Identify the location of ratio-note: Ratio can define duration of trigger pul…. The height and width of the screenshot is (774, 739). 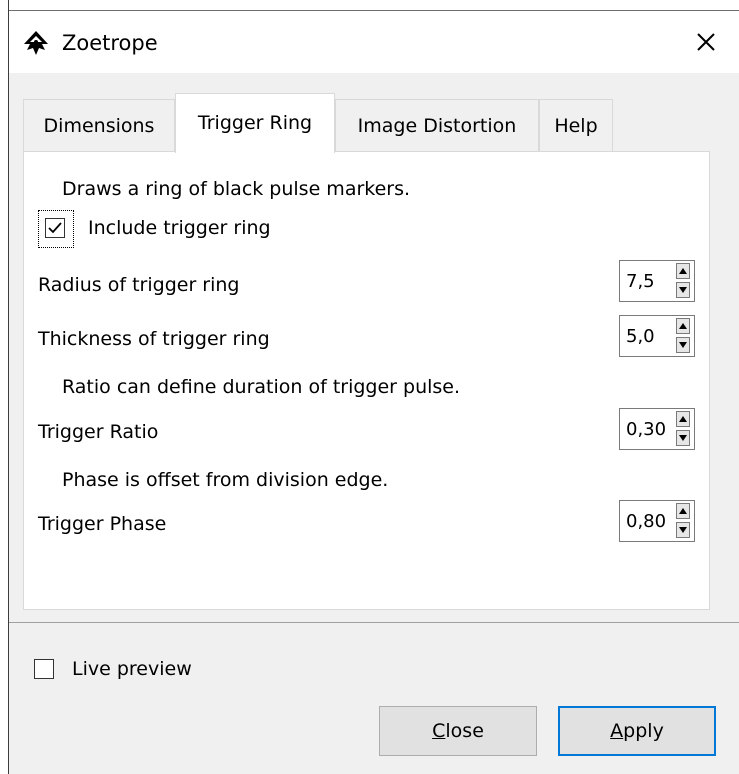
(261, 387).